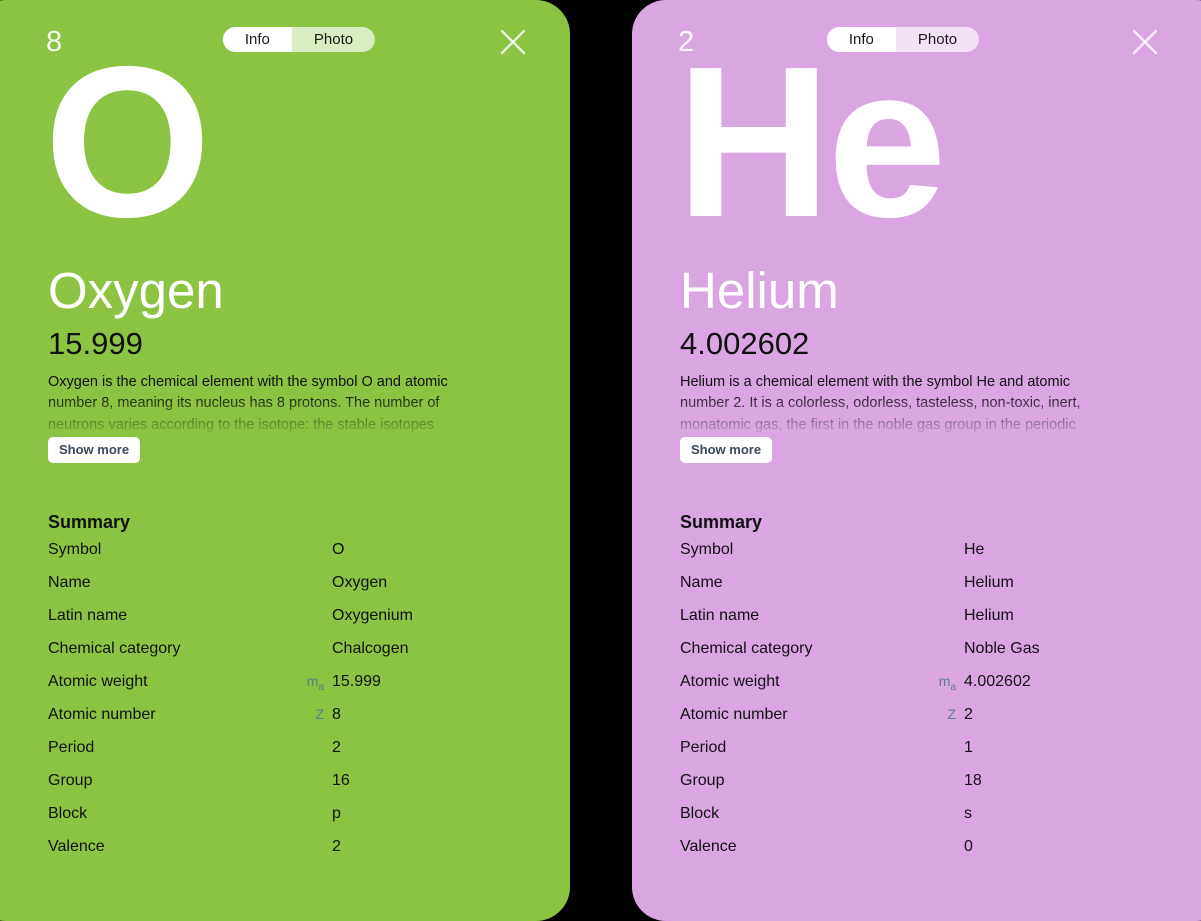 This screenshot has height=921, width=1201. What do you see at coordinates (811, 141) in the screenshot?
I see `element-symbol: He` at bounding box center [811, 141].